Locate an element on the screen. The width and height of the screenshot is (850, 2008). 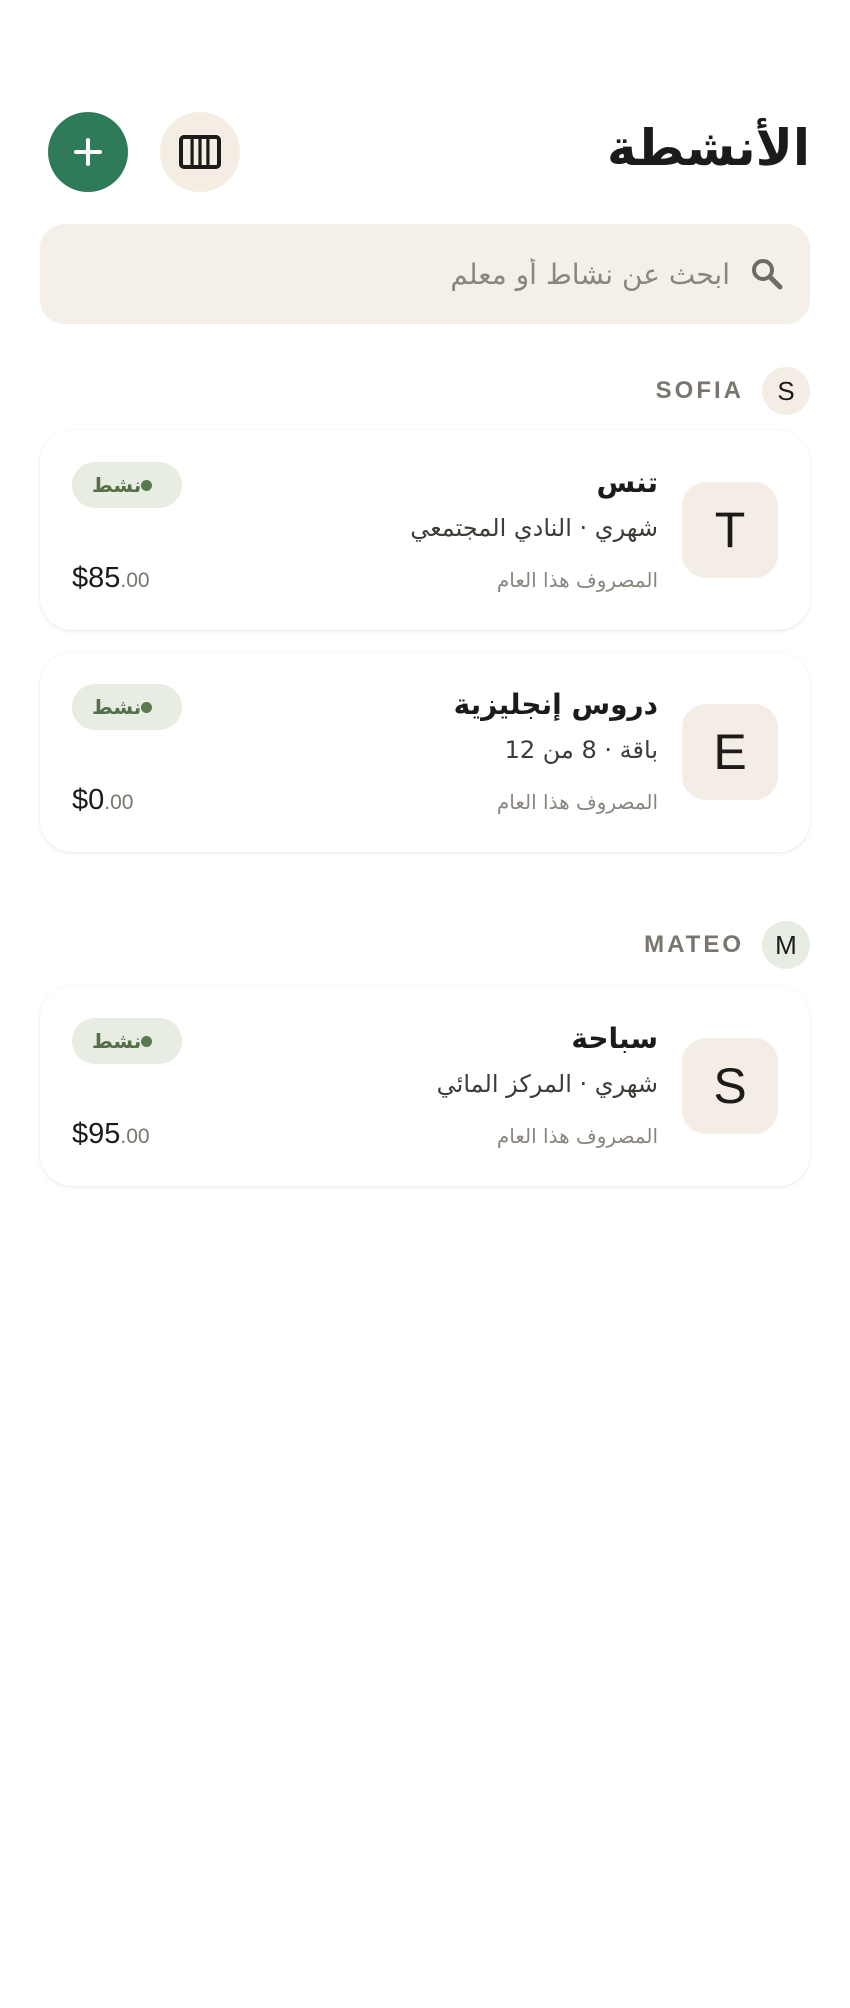
spent-amount: $95.00 is located at coordinates (111, 1134).